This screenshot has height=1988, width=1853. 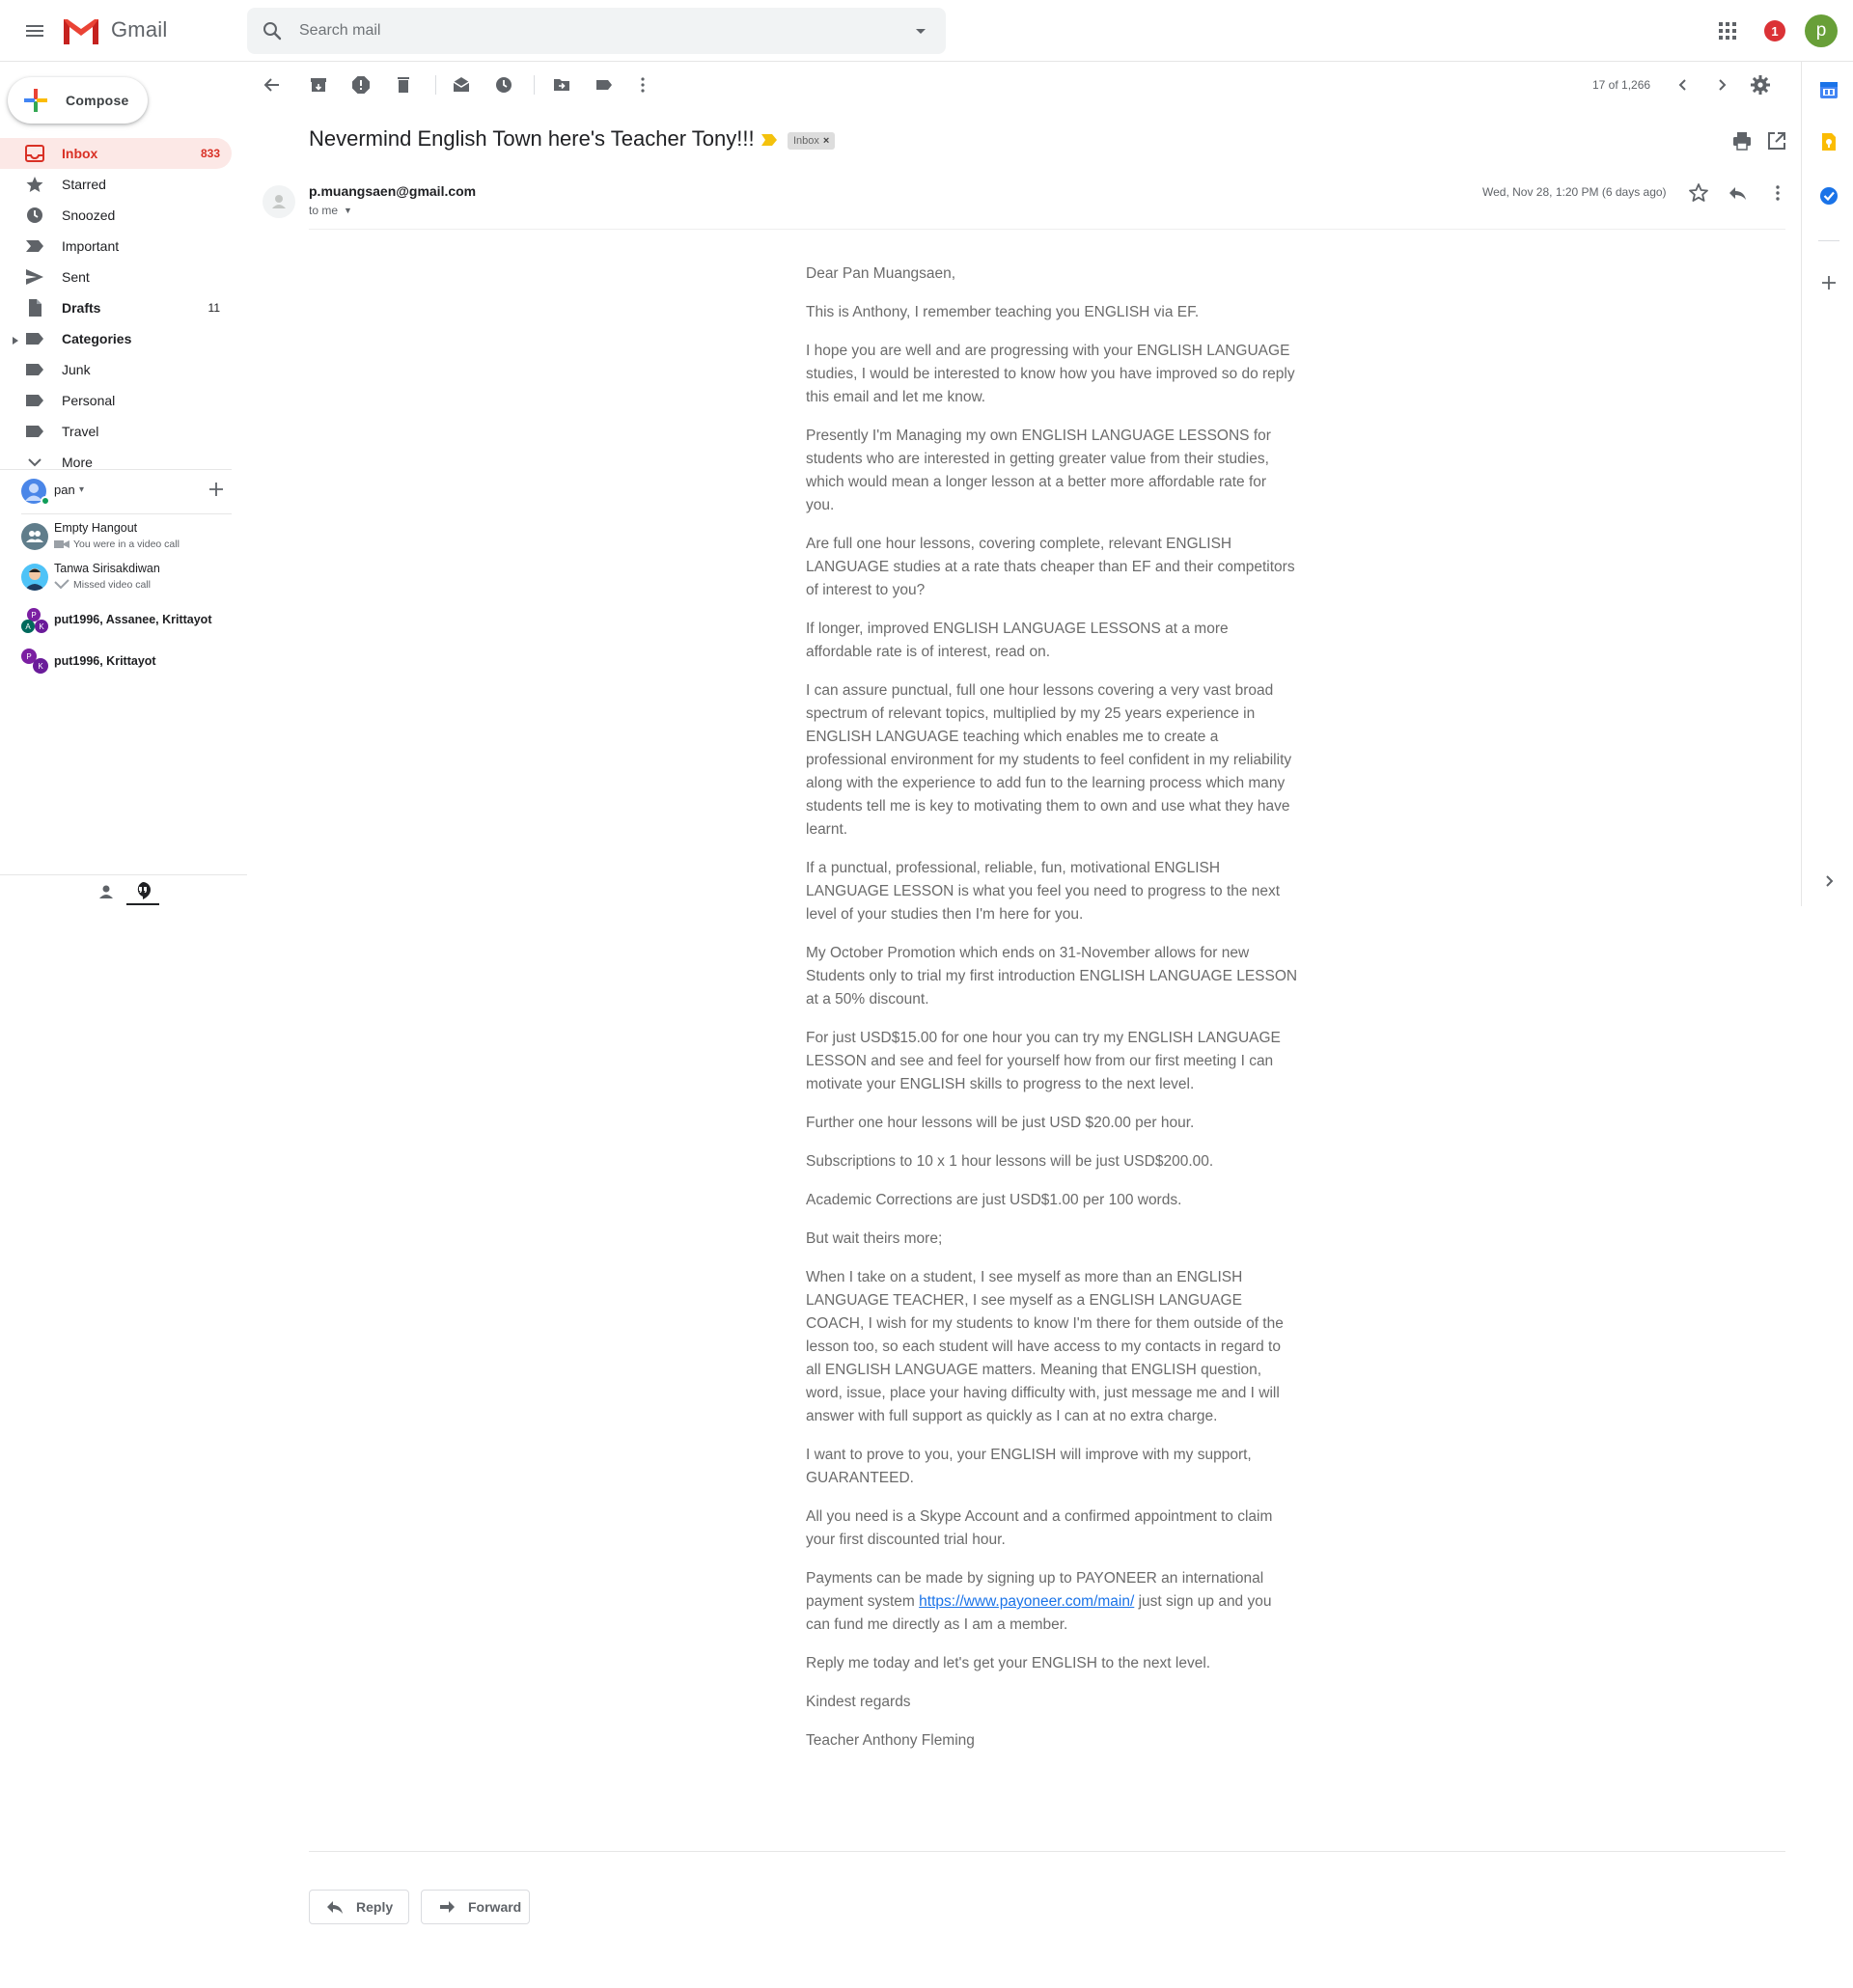 What do you see at coordinates (1828, 141) in the screenshot?
I see `keep-app-icon` at bounding box center [1828, 141].